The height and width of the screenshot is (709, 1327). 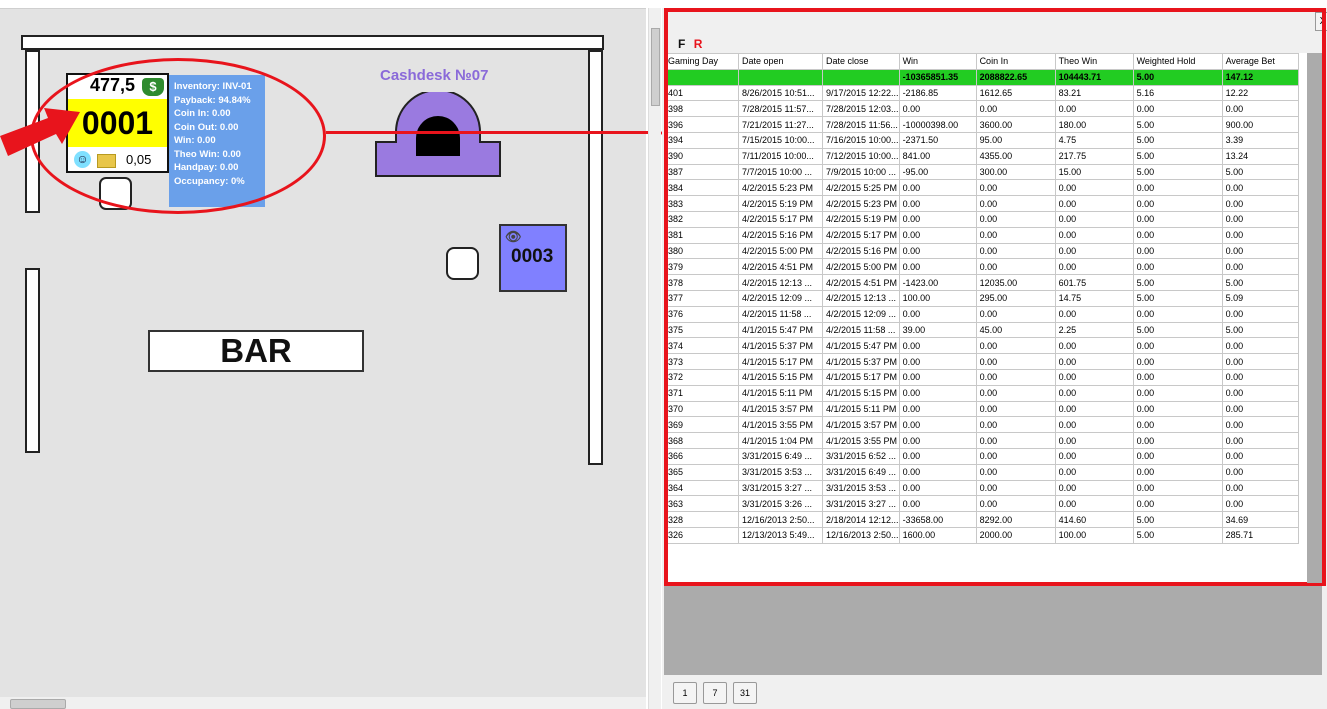 What do you see at coordinates (38, 704) in the screenshot?
I see `hscroll-thumb` at bounding box center [38, 704].